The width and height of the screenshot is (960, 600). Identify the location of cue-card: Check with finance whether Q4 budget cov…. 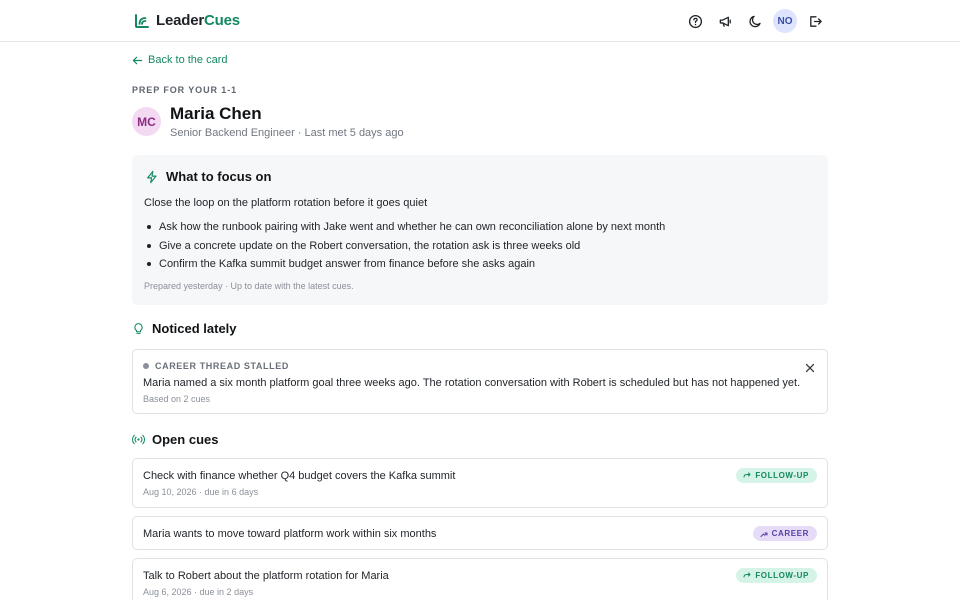
(480, 483).